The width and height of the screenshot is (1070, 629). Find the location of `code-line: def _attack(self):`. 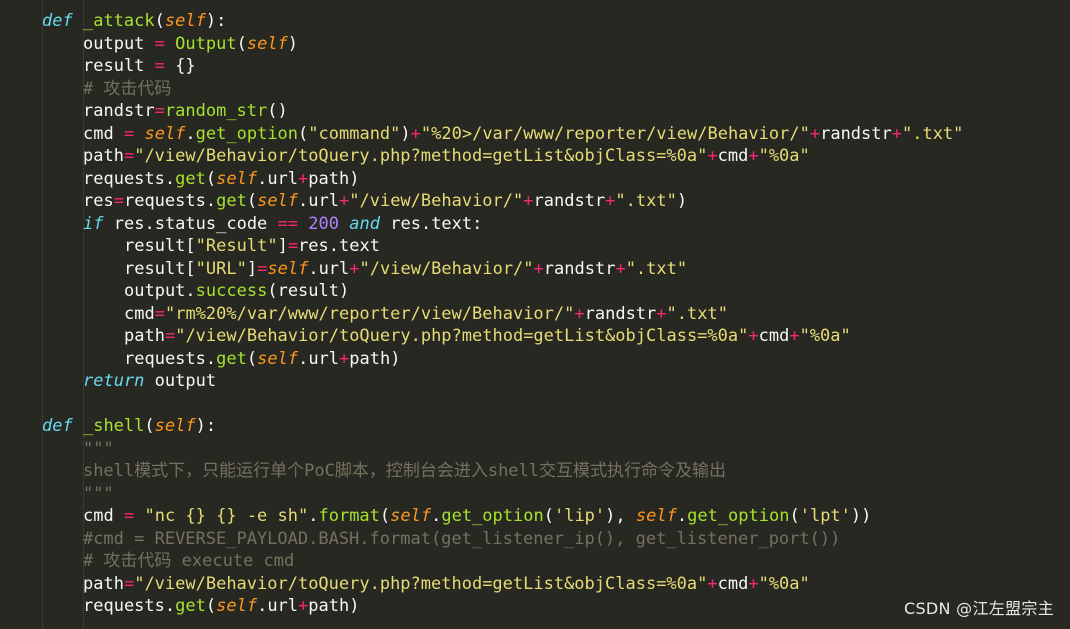

code-line: def _attack(self): is located at coordinates (556, 21).